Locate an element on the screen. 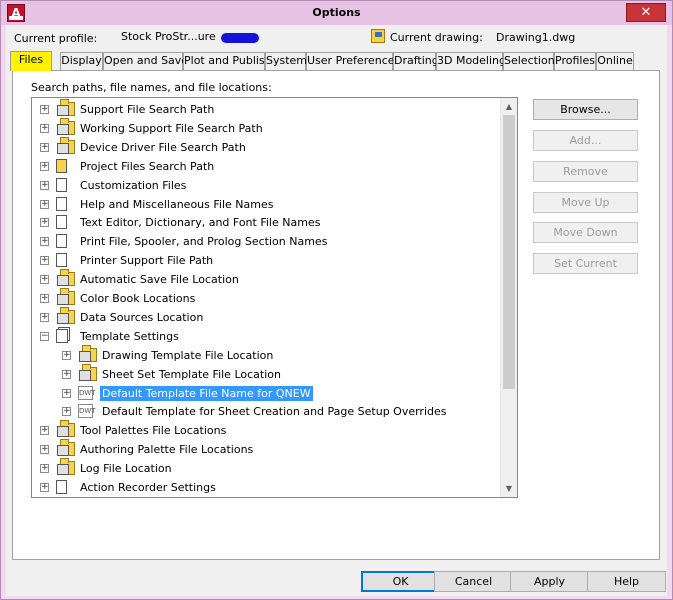  tree-item-label: Automatic Save File Location is located at coordinates (159, 279).